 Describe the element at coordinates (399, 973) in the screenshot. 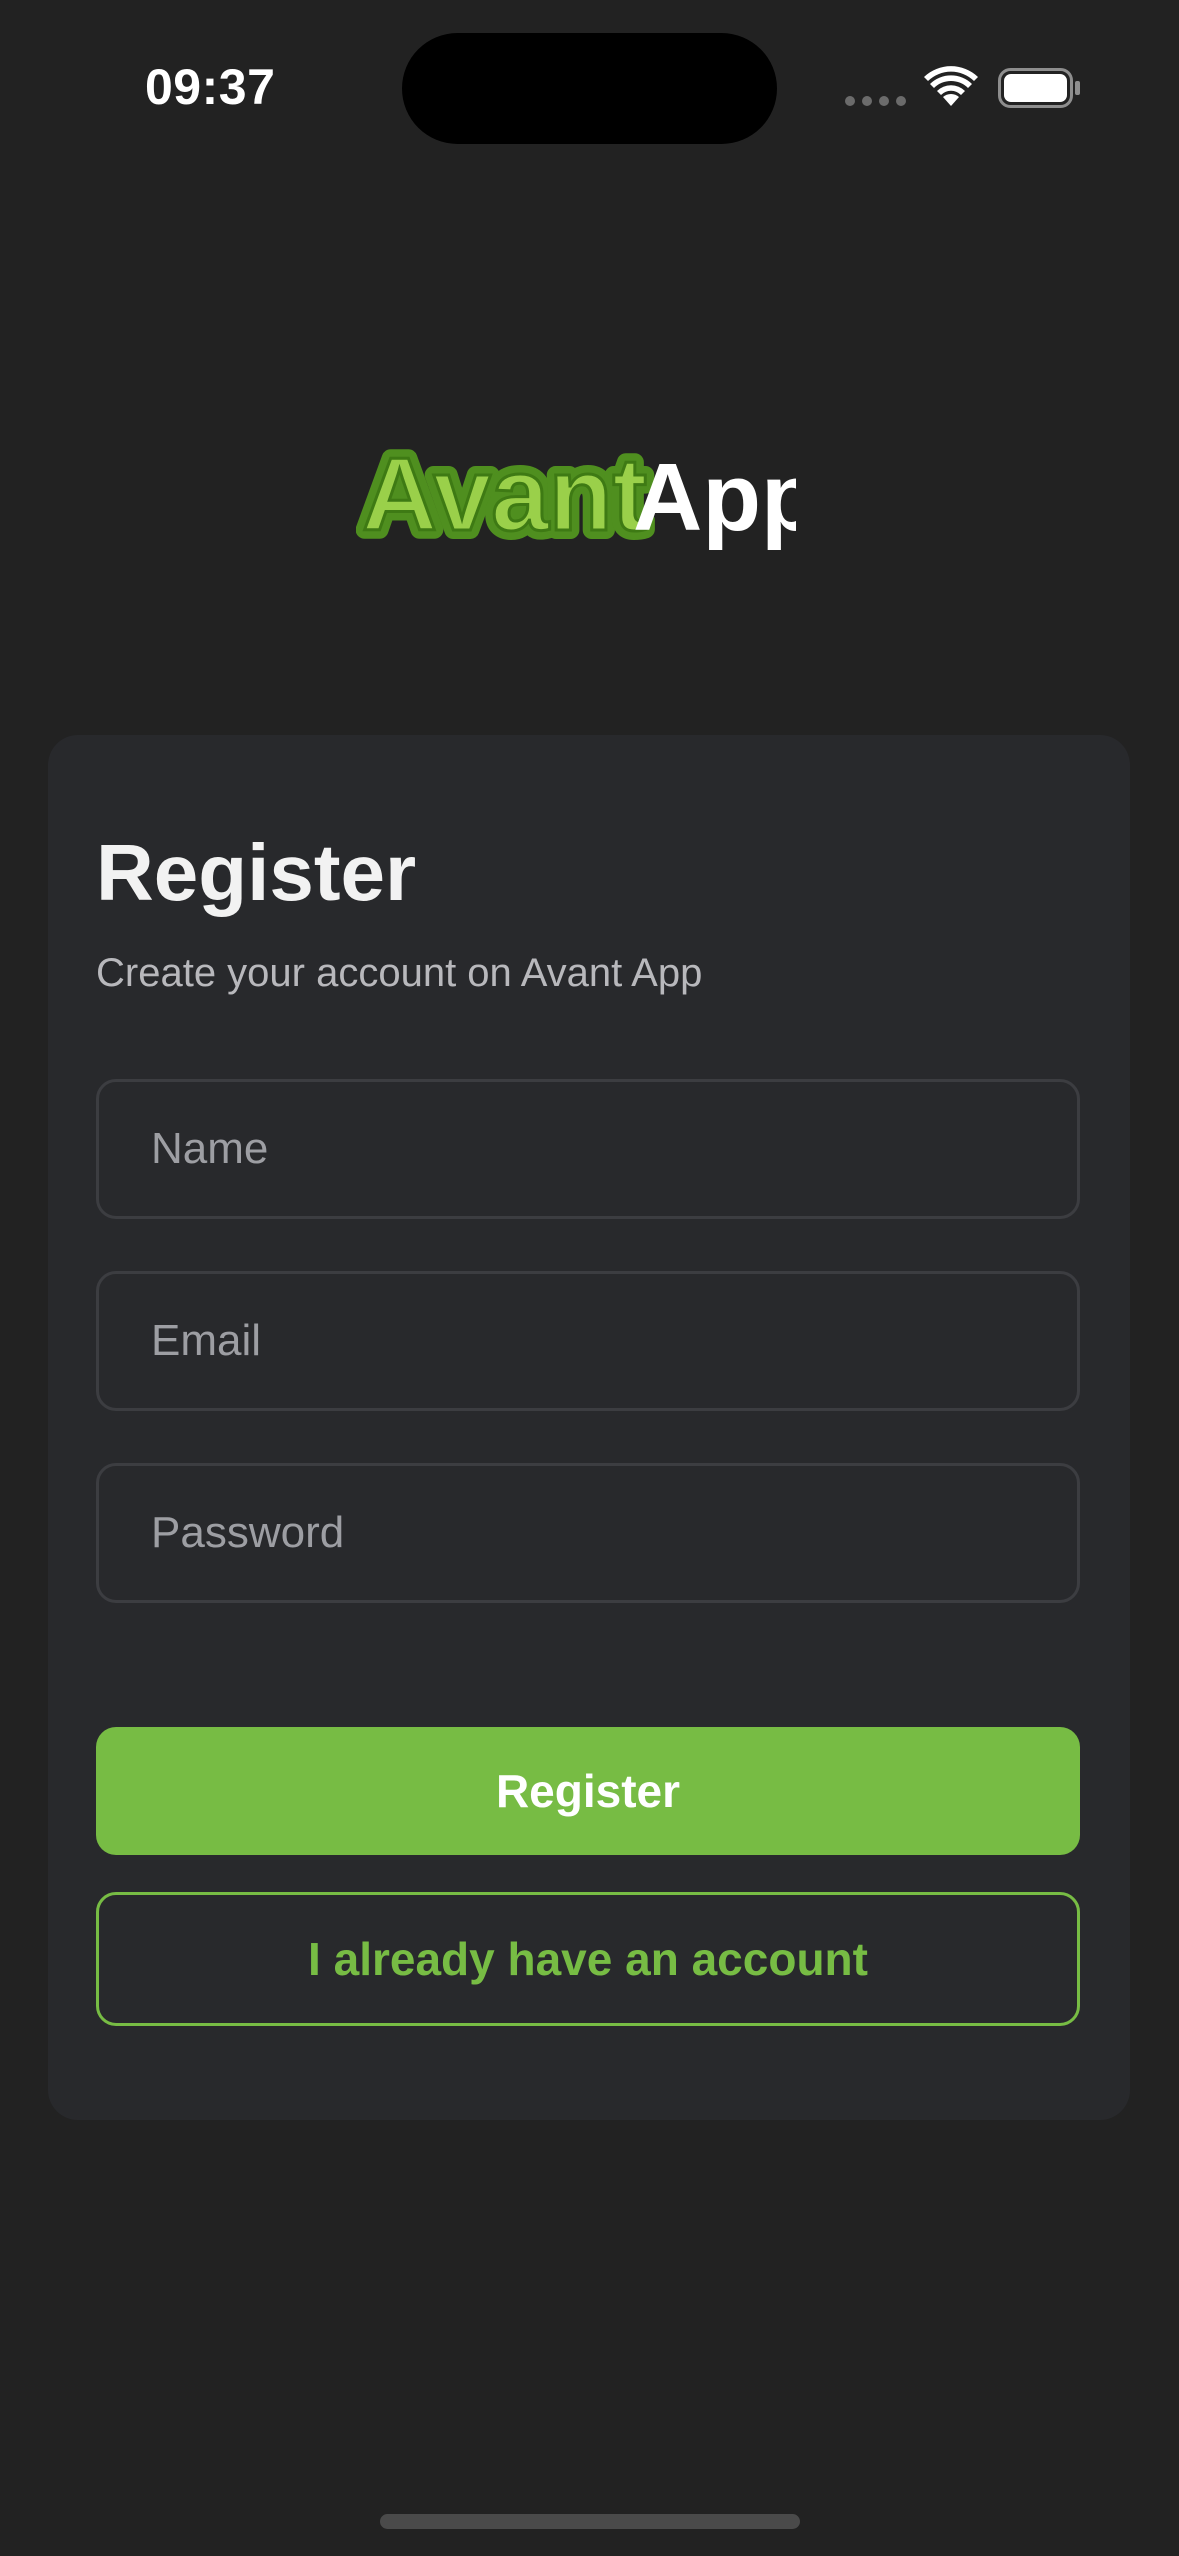

I see `page-subtitle: Create your account on Avant App` at that location.